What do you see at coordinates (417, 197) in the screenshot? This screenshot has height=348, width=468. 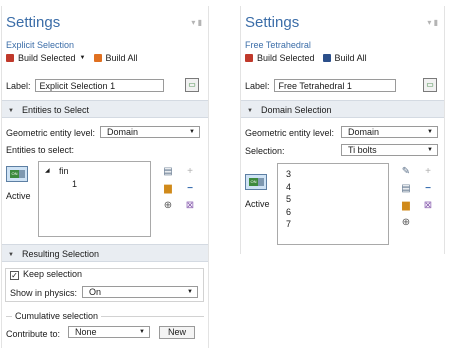 I see `list-action-icons: ✎ + ▤ − ▆ ⊠ ⊕` at bounding box center [417, 197].